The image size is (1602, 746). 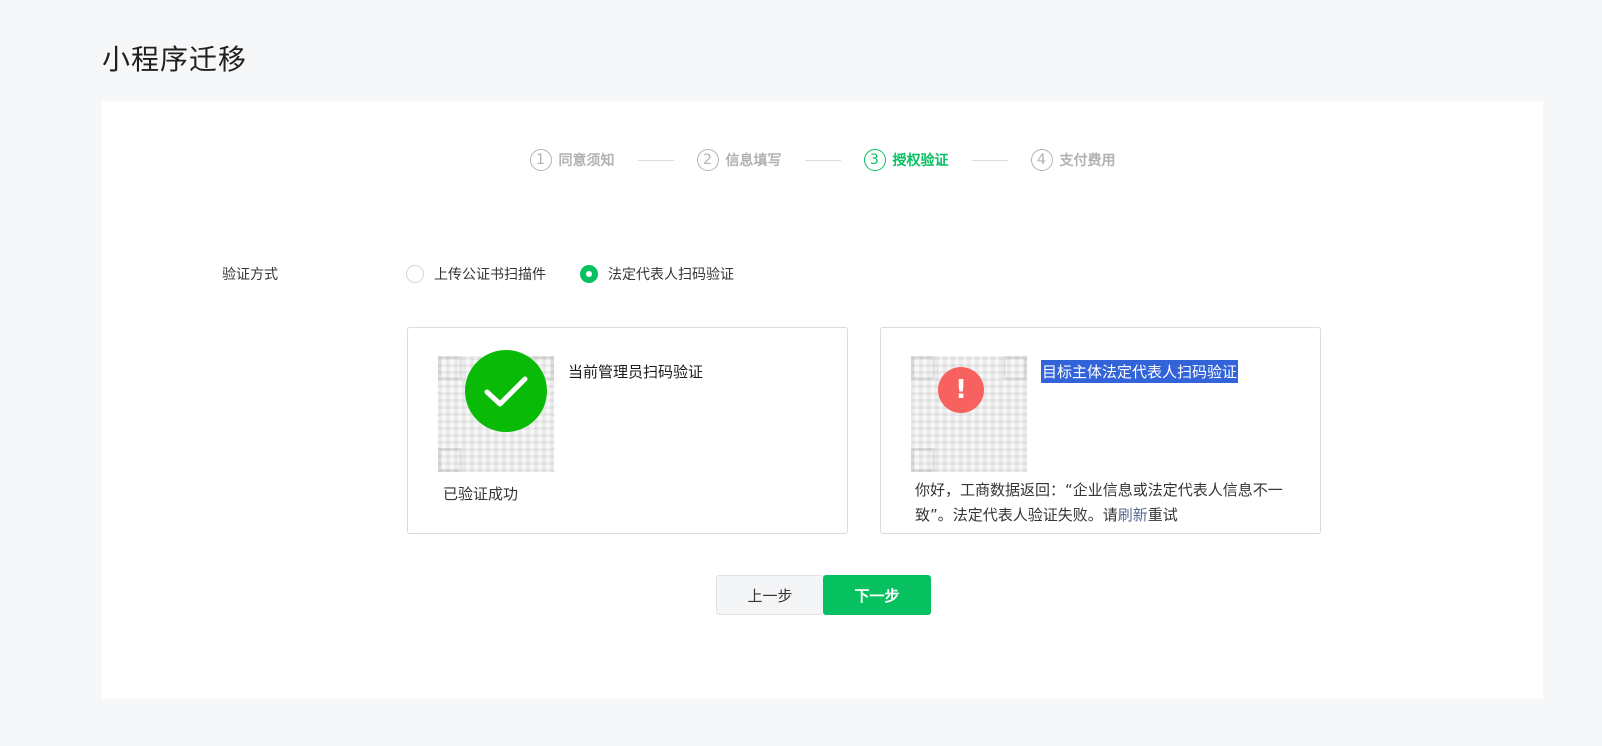 I want to click on radio-label: 法定代表人扫码验证, so click(x=671, y=275).